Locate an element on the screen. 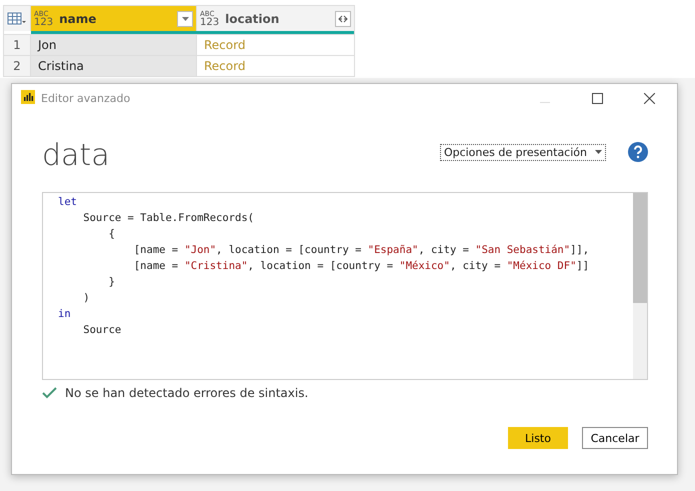 The height and width of the screenshot is (491, 695). code-line: let is located at coordinates (68, 202).